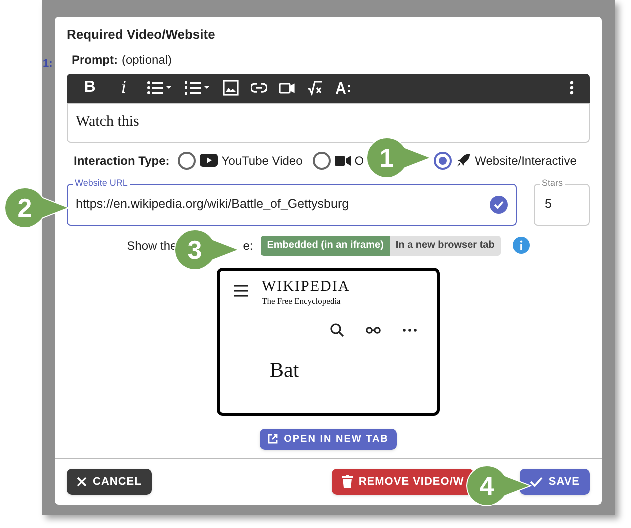  I want to click on radio-label: Website/Interactive, so click(526, 161).